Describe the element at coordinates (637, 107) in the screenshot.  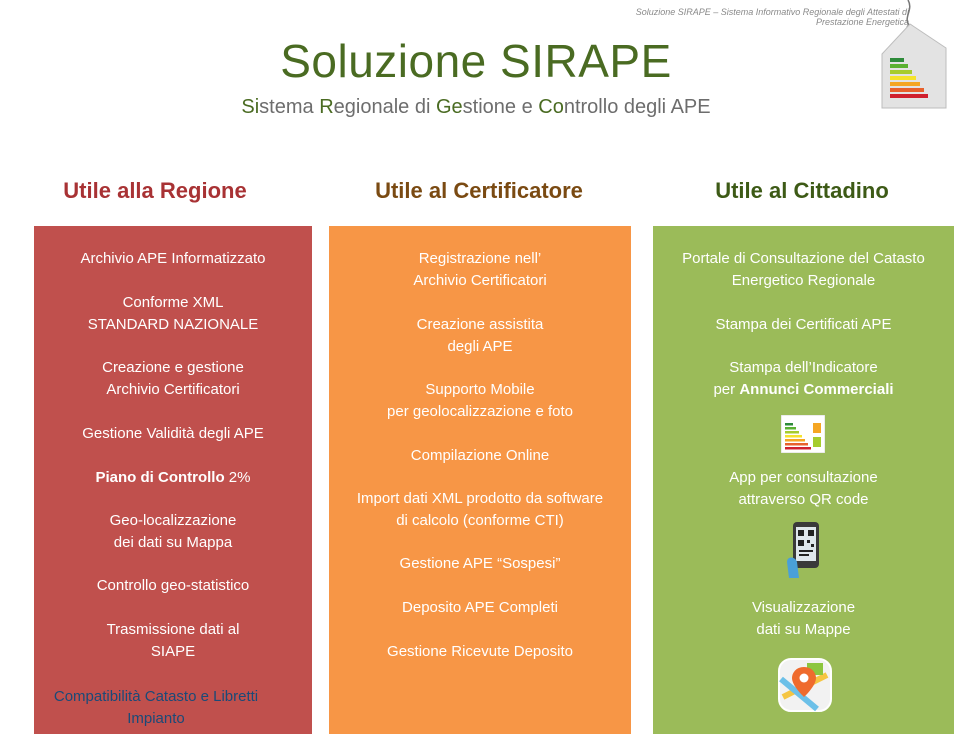
I see `subtitle-ntrollo: ntrollo degli APE` at that location.